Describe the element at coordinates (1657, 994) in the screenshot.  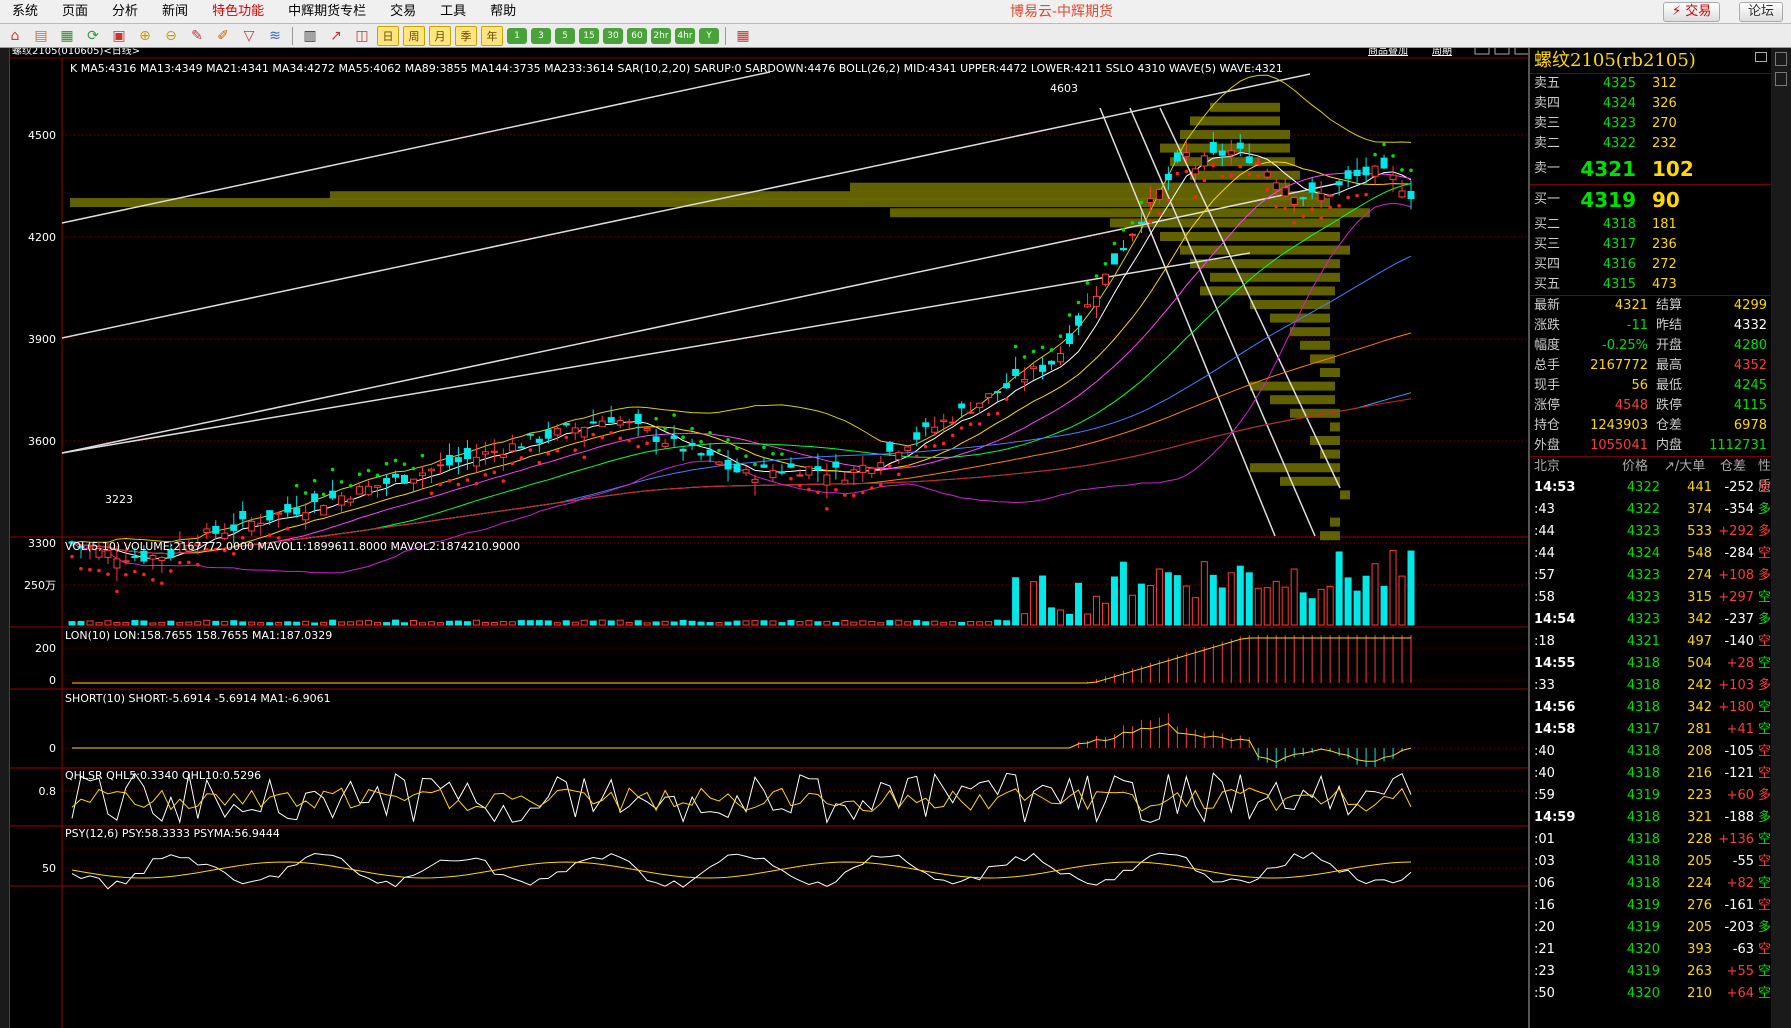
I see `trade-row: :50 4320 210 +64 空开` at that location.